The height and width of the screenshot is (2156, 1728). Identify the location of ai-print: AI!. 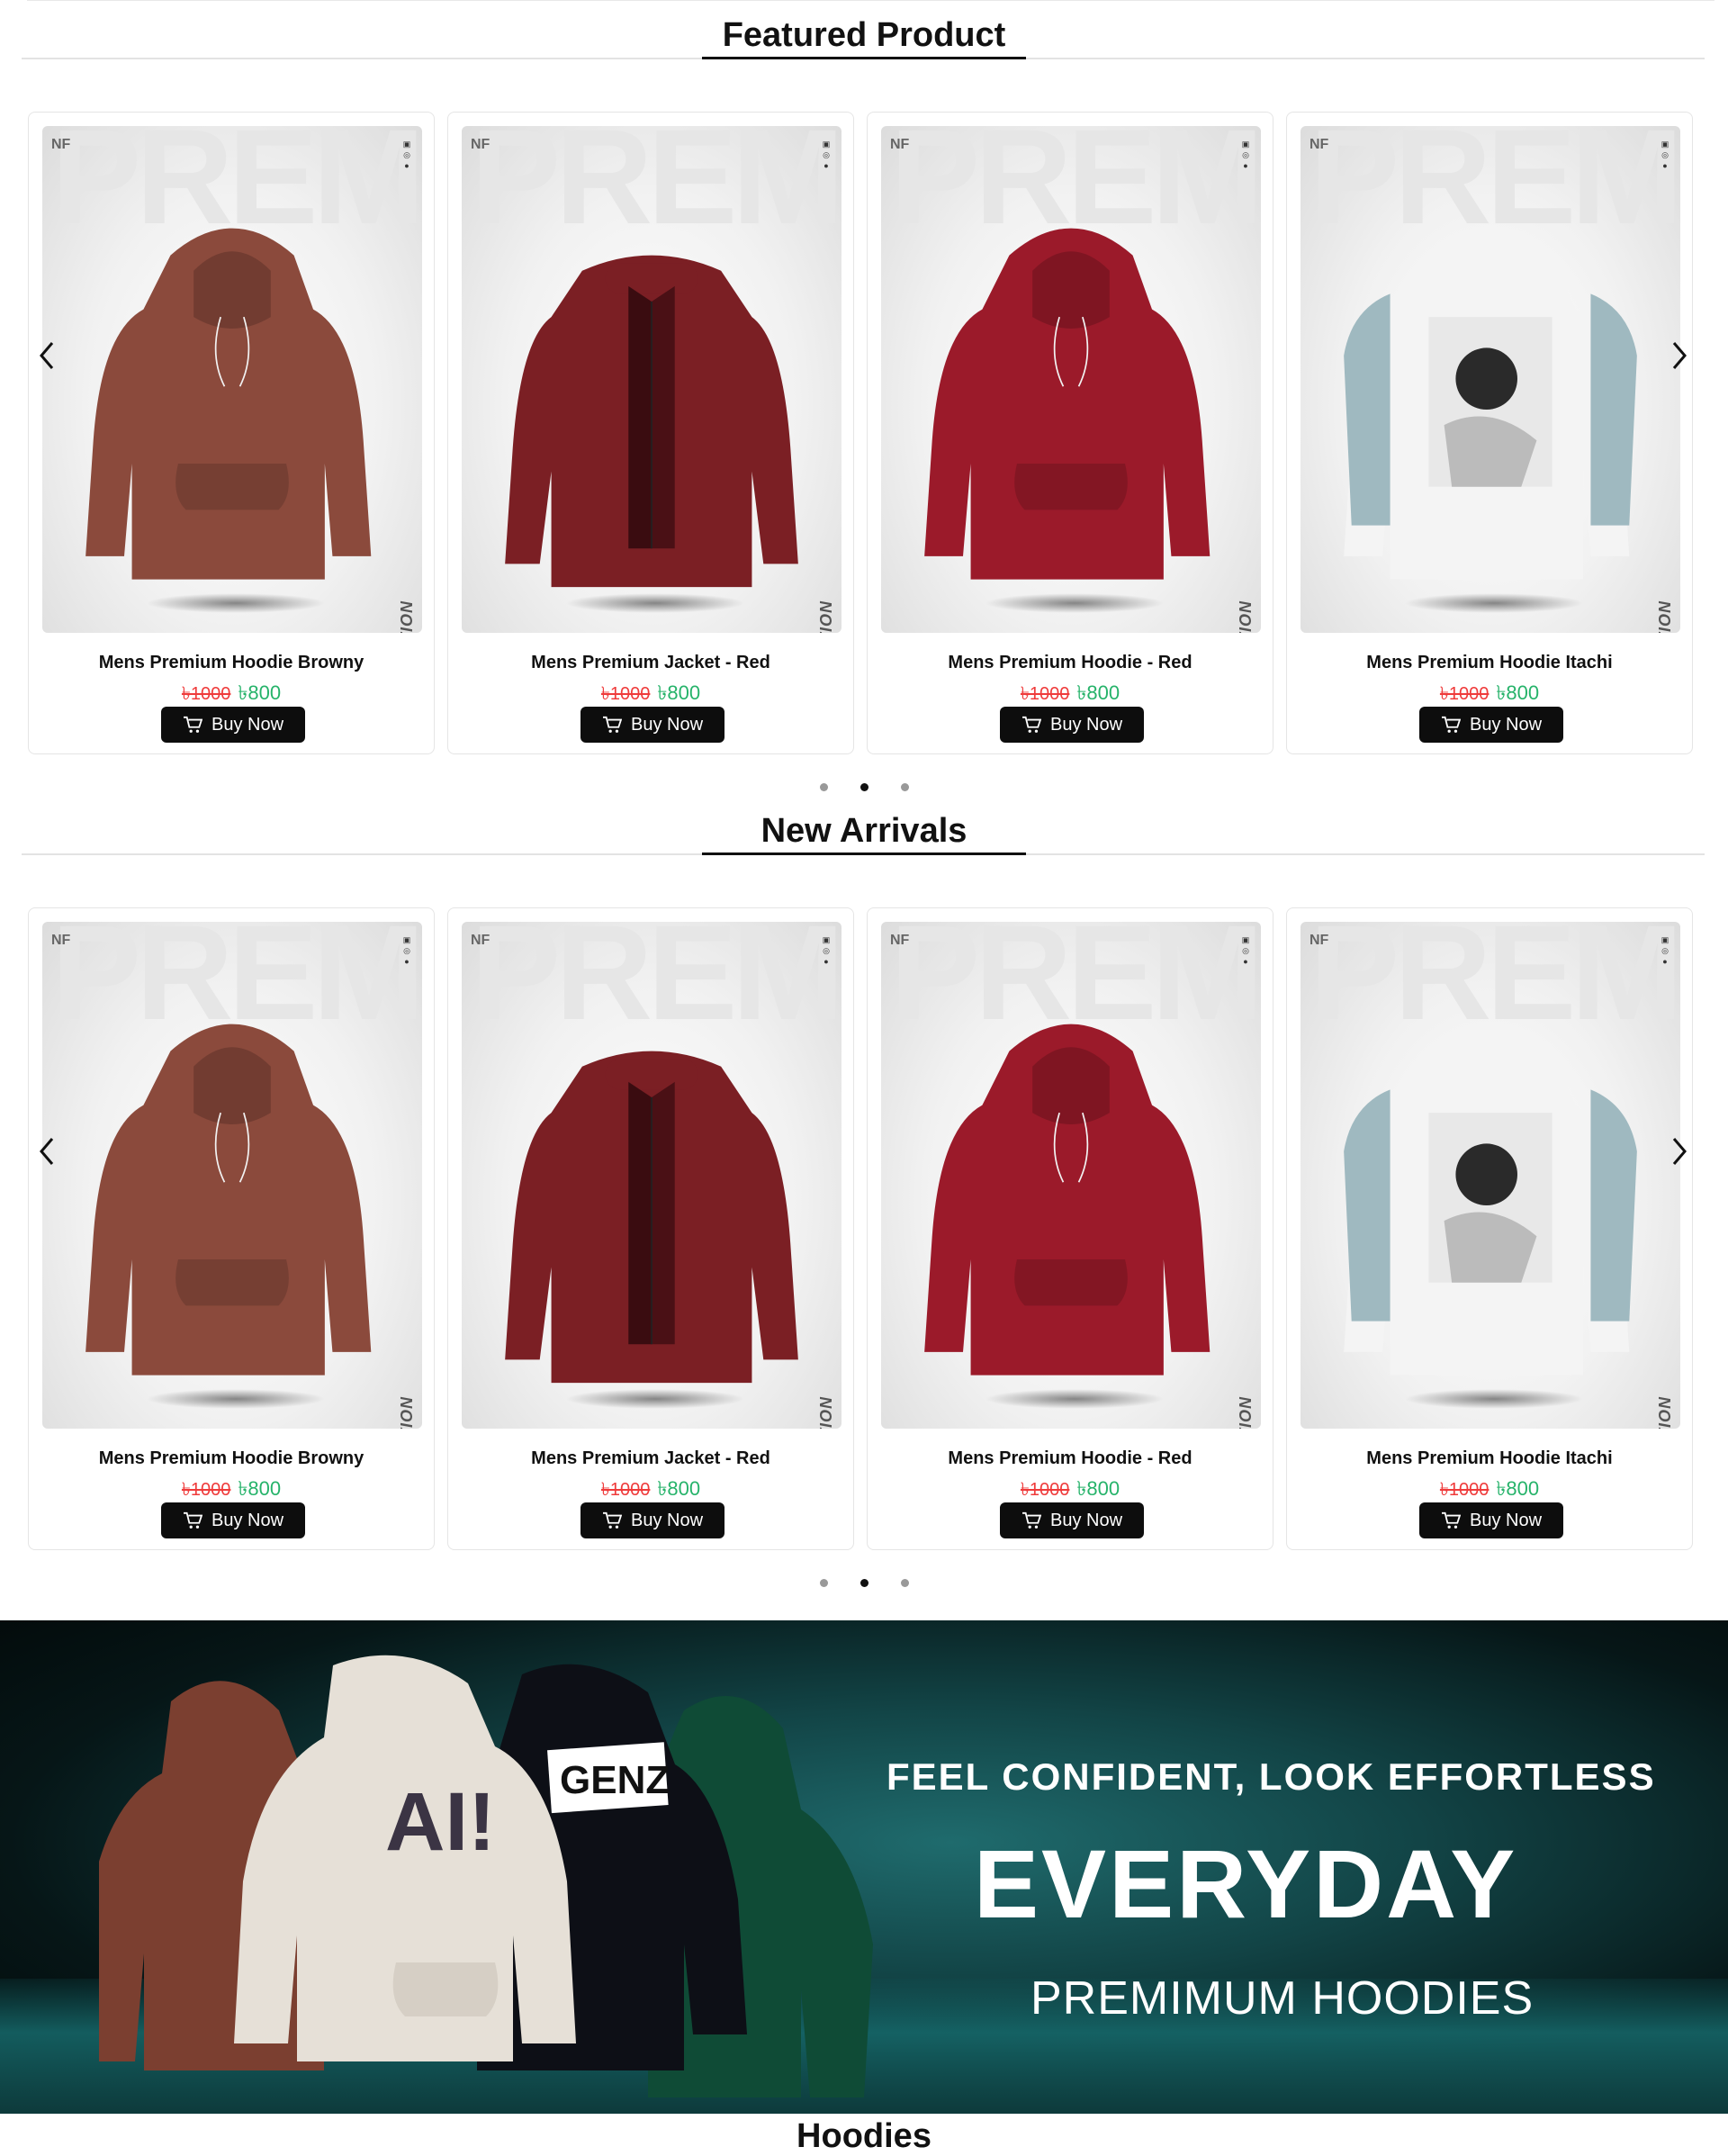
(440, 1822).